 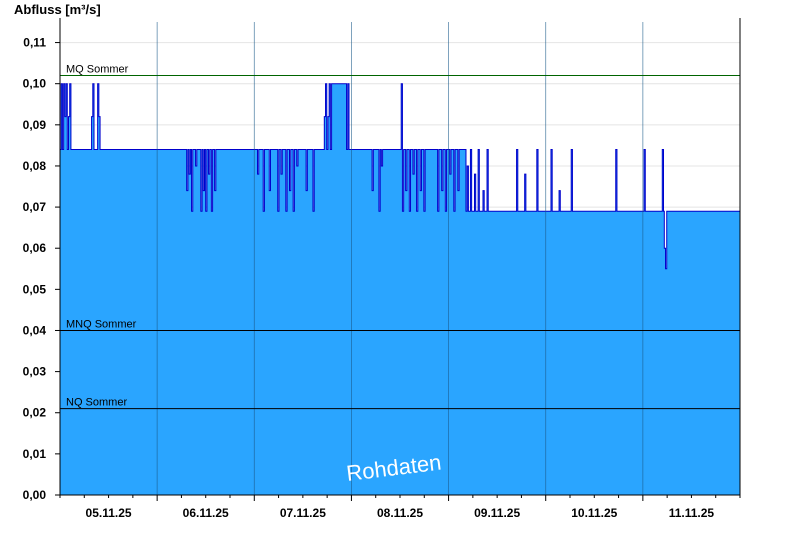 I want to click on y-tick-label: 0,03, so click(x=35, y=372).